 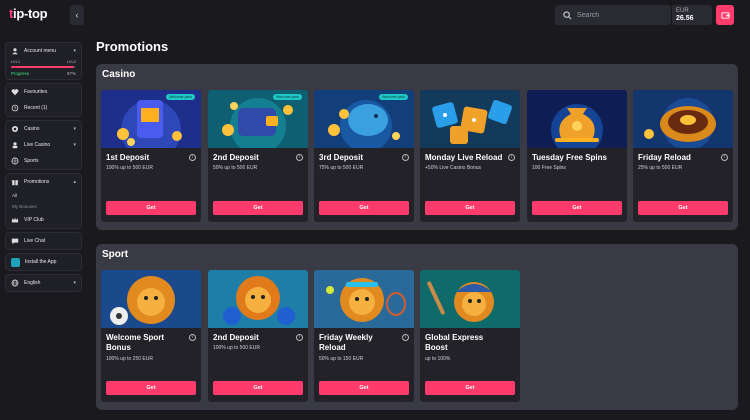 I want to click on search-box, so click(x=613, y=15).